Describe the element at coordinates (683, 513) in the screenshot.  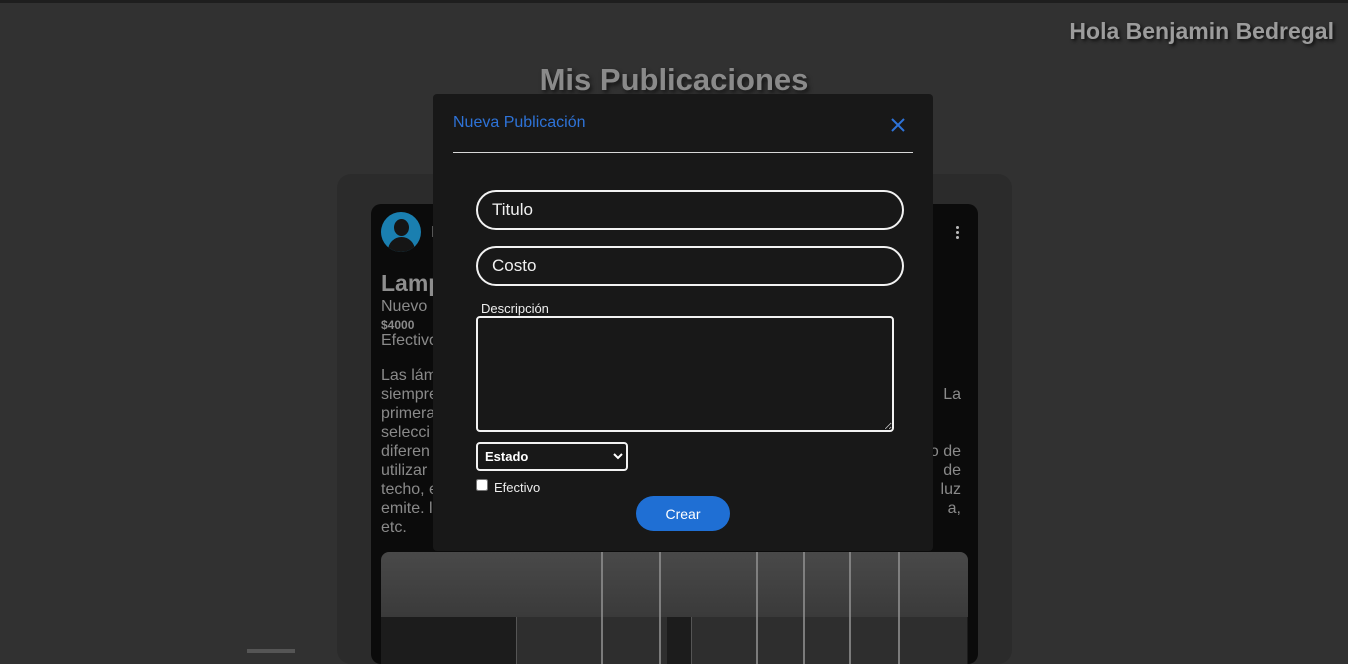
I see `create-button: Crear` at that location.